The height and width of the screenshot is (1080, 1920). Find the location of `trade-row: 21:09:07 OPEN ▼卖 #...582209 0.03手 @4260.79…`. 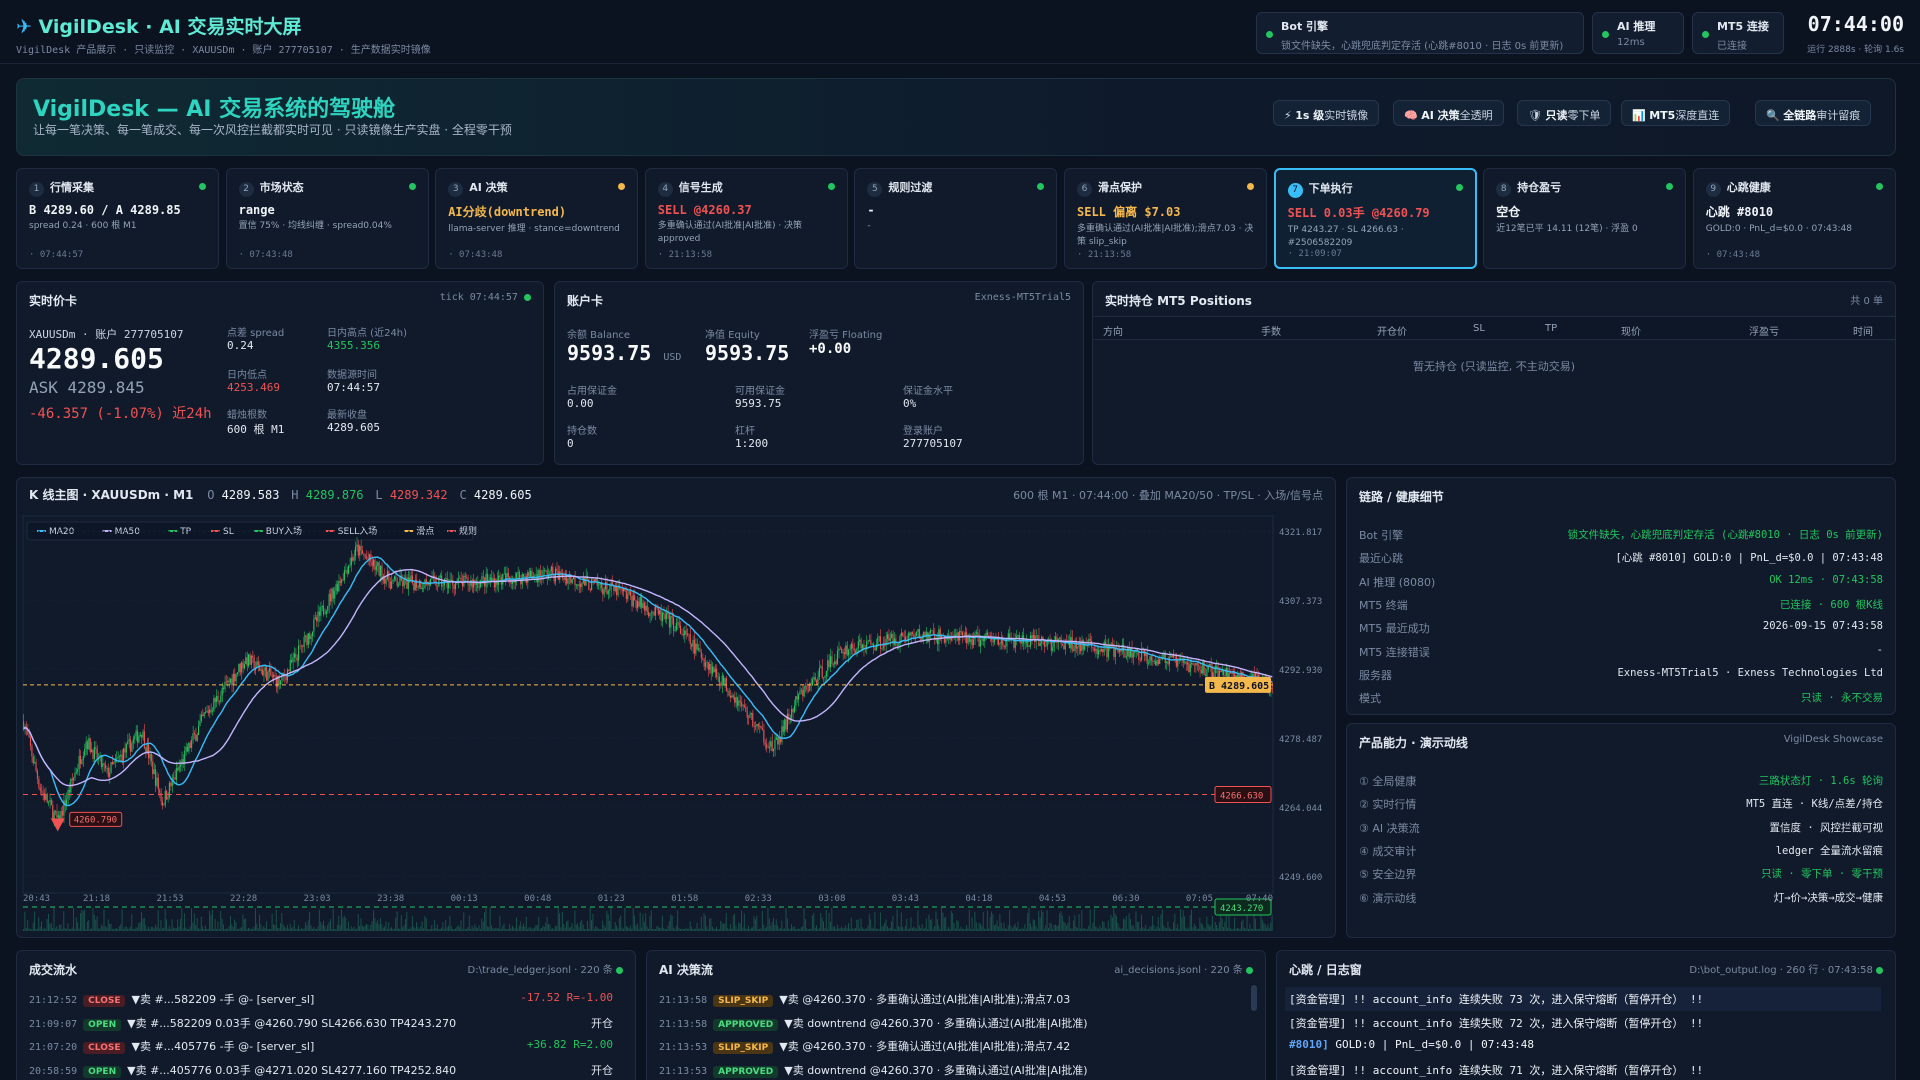

trade-row: 21:09:07 OPEN ▼卖 #...582209 0.03手 @4260.79… is located at coordinates (326, 1027).